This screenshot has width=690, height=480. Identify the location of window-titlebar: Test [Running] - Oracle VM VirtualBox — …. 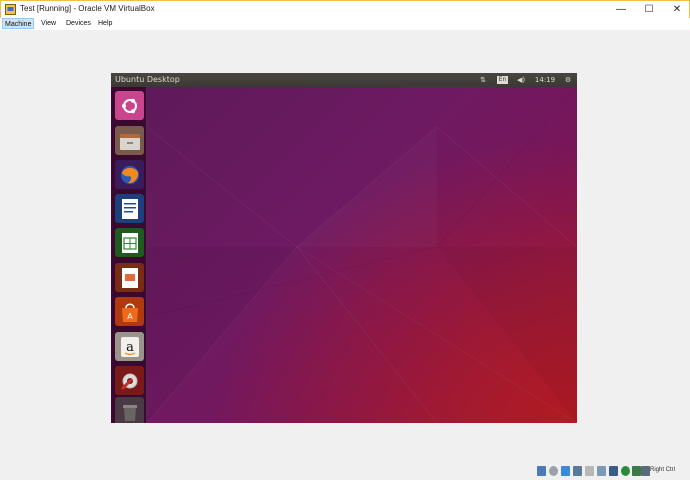
(345, 9).